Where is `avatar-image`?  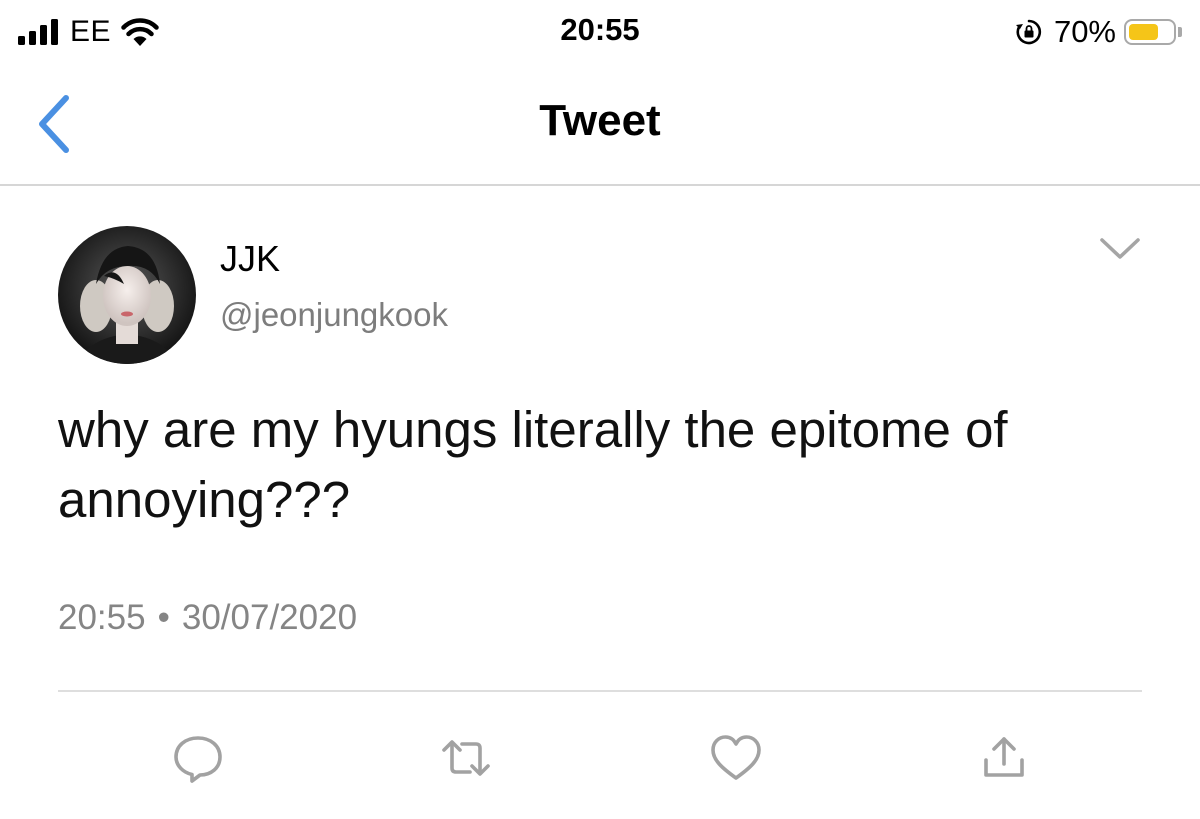
avatar-image is located at coordinates (127, 295).